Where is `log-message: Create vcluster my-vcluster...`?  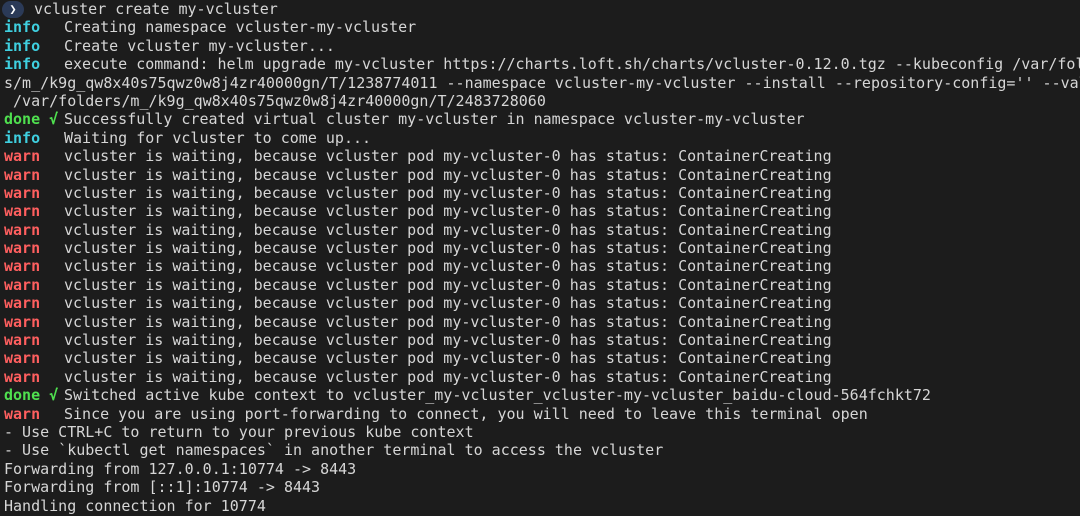 log-message: Create vcluster my-vcluster... is located at coordinates (199, 45).